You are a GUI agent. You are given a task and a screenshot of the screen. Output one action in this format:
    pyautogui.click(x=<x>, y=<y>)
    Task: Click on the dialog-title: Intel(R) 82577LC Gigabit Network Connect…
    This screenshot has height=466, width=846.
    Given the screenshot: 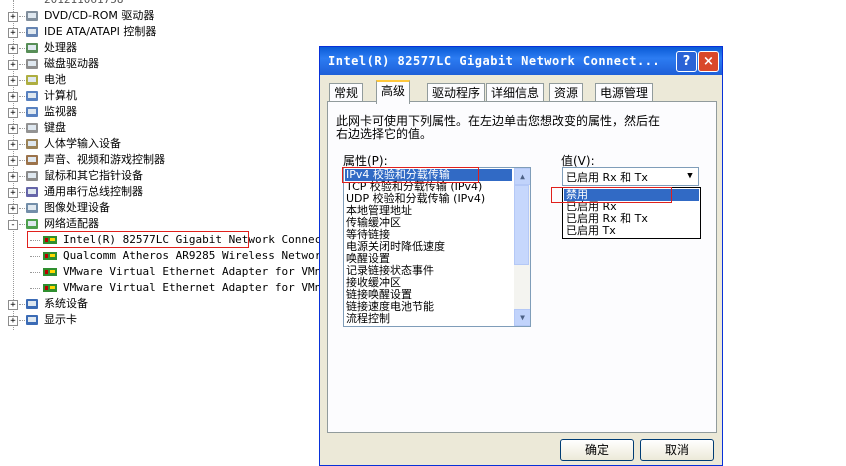 What is the action you would take?
    pyautogui.click(x=494, y=61)
    